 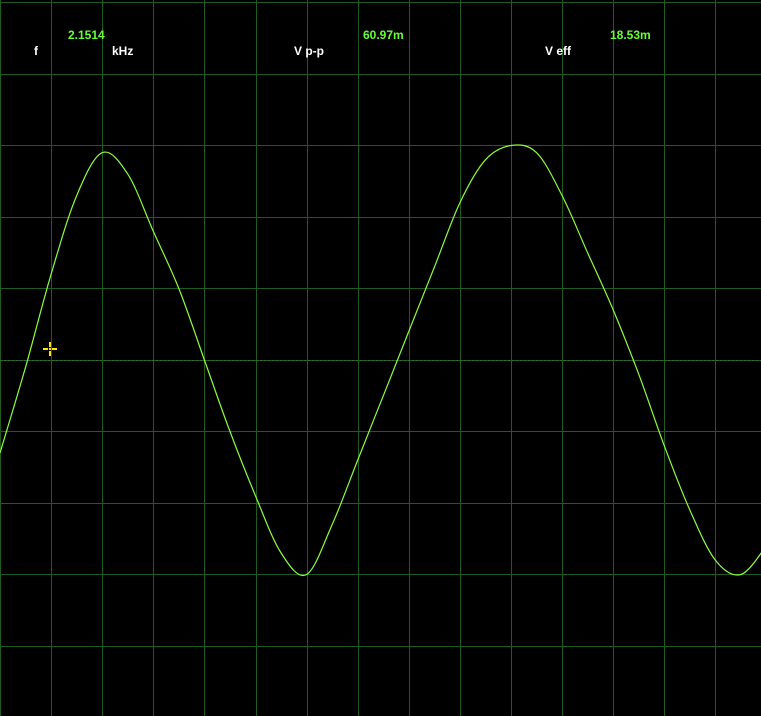 I want to click on frequency-value: 2.1514, so click(x=86, y=35).